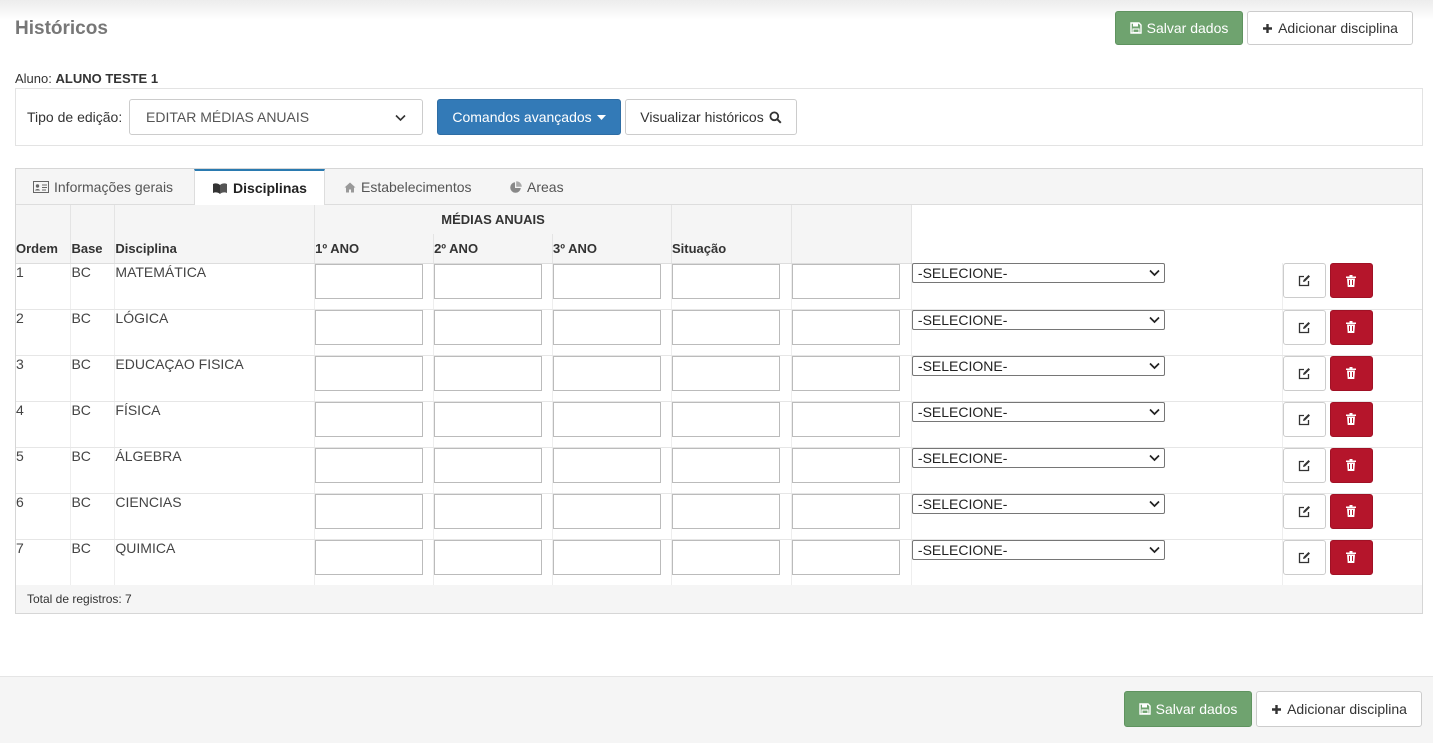  What do you see at coordinates (44, 562) in the screenshot?
I see `cell-ordem: 7` at bounding box center [44, 562].